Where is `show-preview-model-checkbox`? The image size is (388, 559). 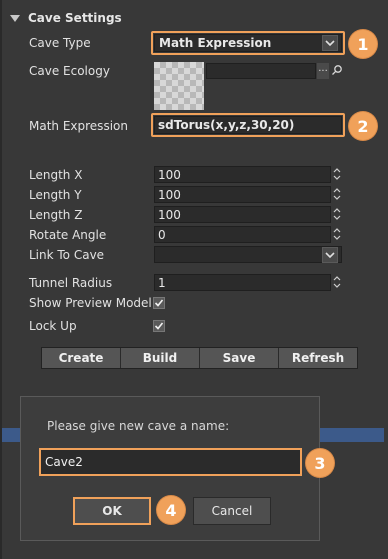 show-preview-model-checkbox is located at coordinates (159, 303).